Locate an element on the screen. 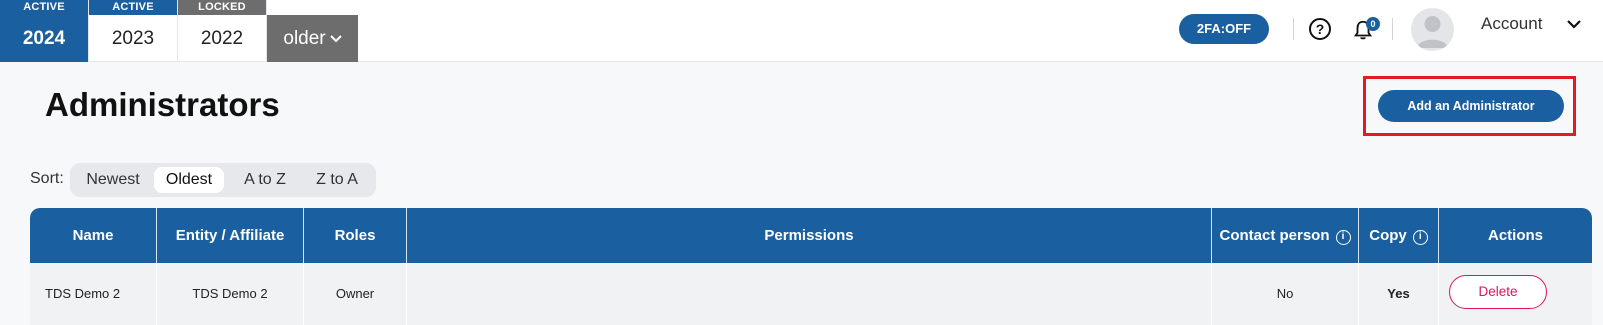 The image size is (1603, 325). cell-permissions is located at coordinates (809, 294).